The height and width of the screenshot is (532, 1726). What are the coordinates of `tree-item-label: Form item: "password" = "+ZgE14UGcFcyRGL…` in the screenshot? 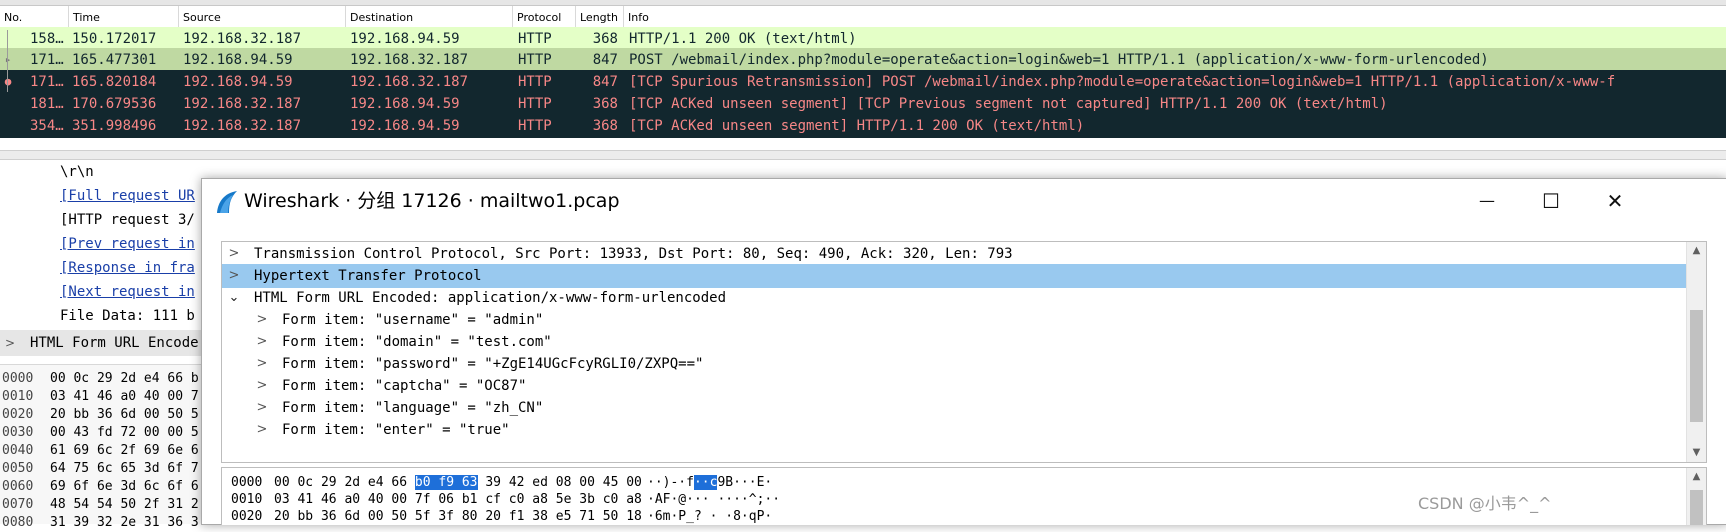 It's located at (493, 364).